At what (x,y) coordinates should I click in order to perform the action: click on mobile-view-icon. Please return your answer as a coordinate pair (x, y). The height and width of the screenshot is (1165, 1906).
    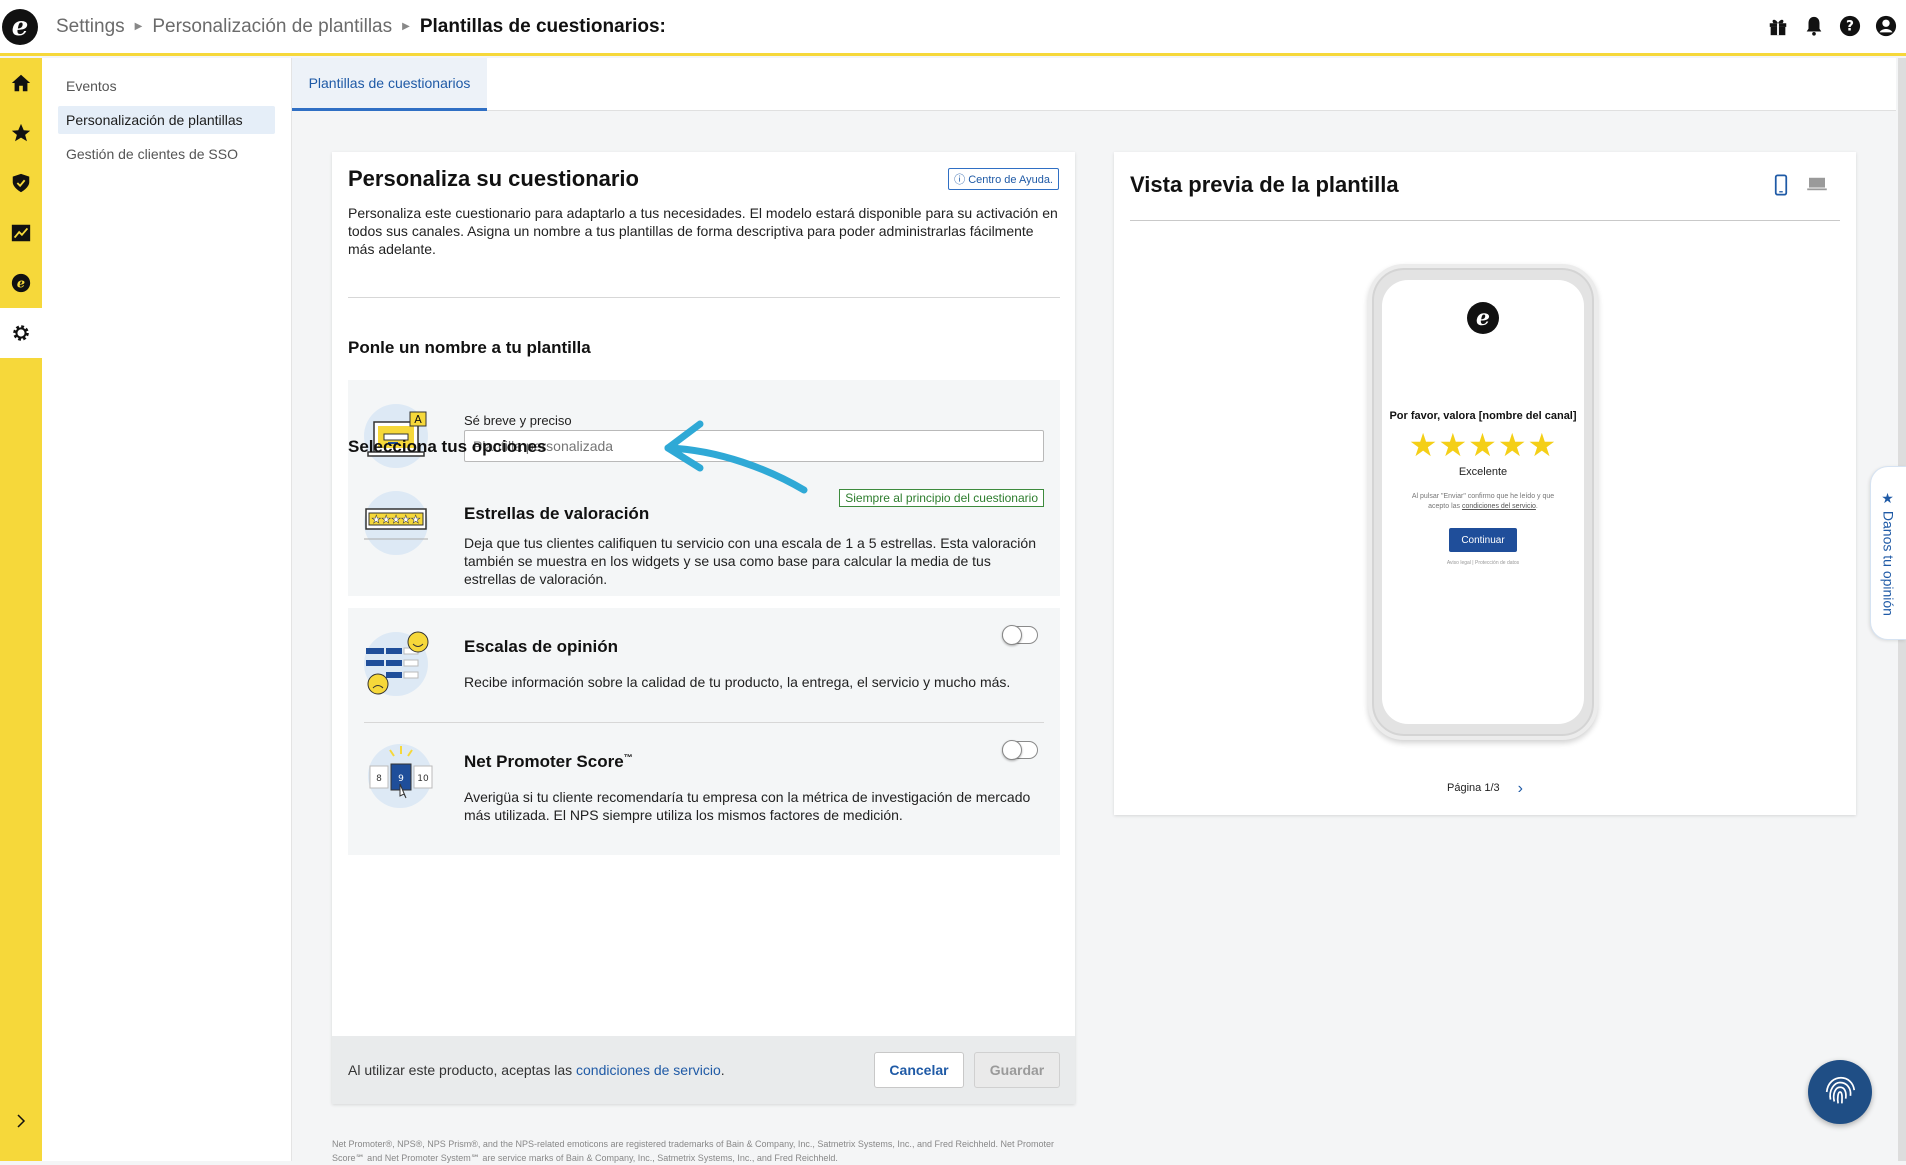
    Looking at the image, I should click on (1781, 187).